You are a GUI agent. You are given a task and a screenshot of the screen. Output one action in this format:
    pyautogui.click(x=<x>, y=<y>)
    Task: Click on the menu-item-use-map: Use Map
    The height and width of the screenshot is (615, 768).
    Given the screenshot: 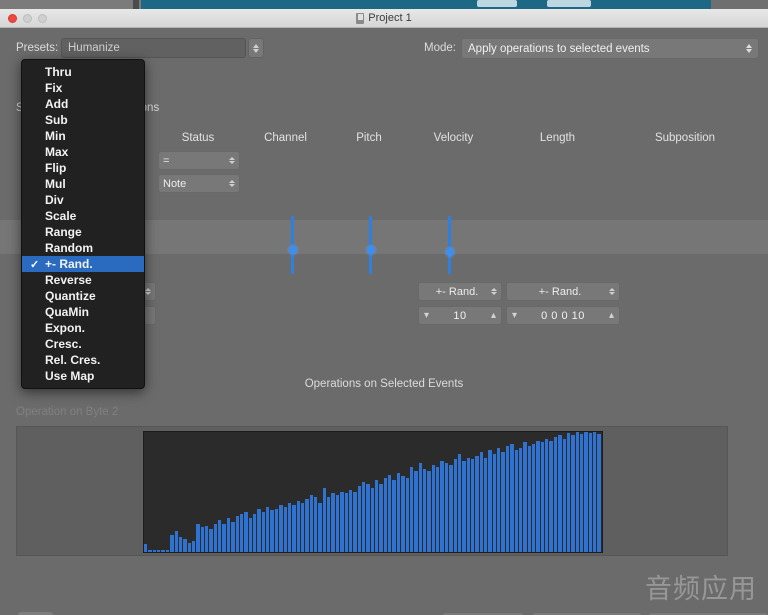 What is the action you would take?
    pyautogui.click(x=83, y=376)
    